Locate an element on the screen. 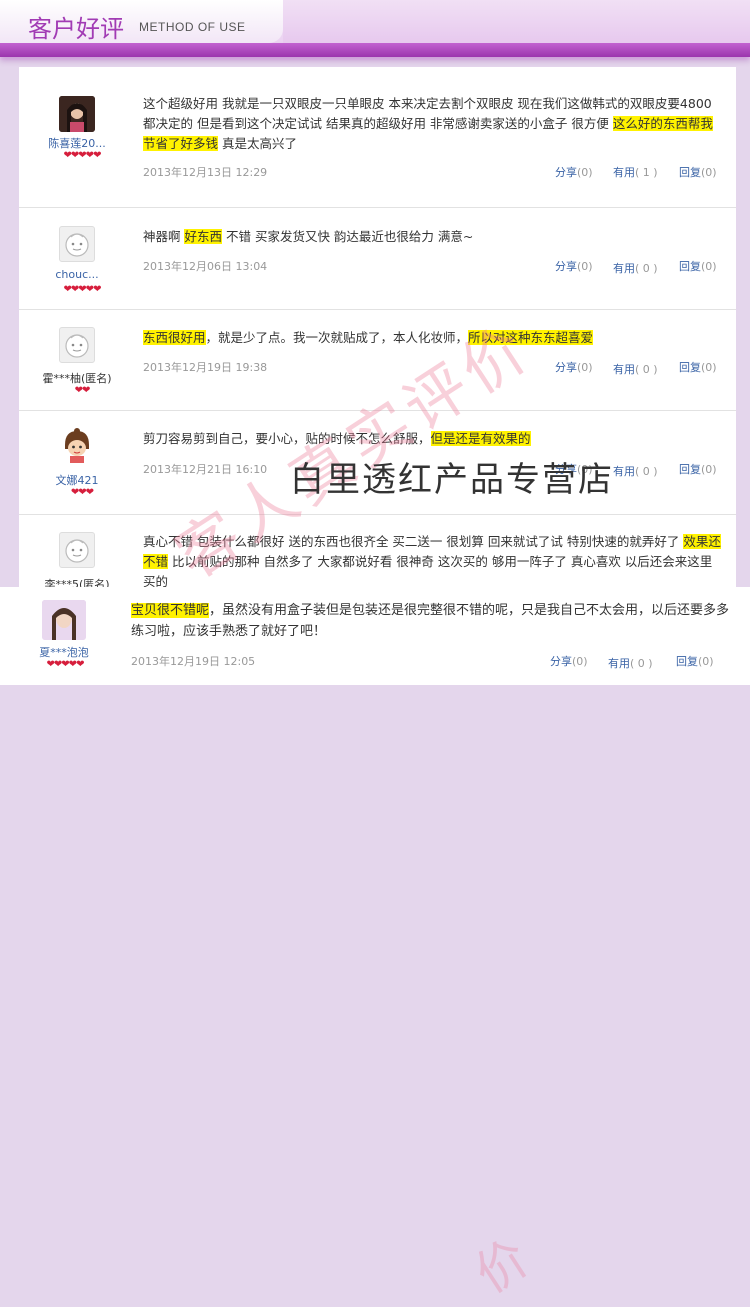 The width and height of the screenshot is (750, 1307). rating-hearts: ❤❤❤ is located at coordinates (82, 492).